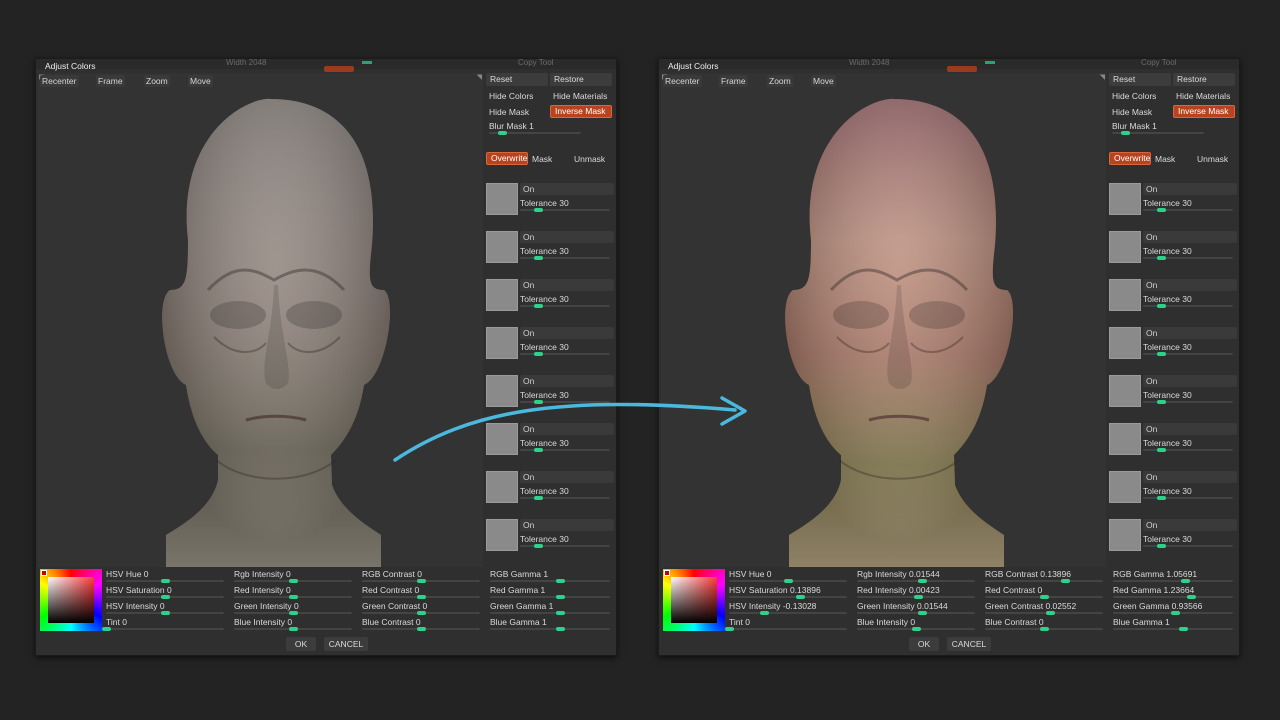 This screenshot has width=1280, height=720. What do you see at coordinates (1134, 96) in the screenshot?
I see `hide-colors-button: Hide Colors` at bounding box center [1134, 96].